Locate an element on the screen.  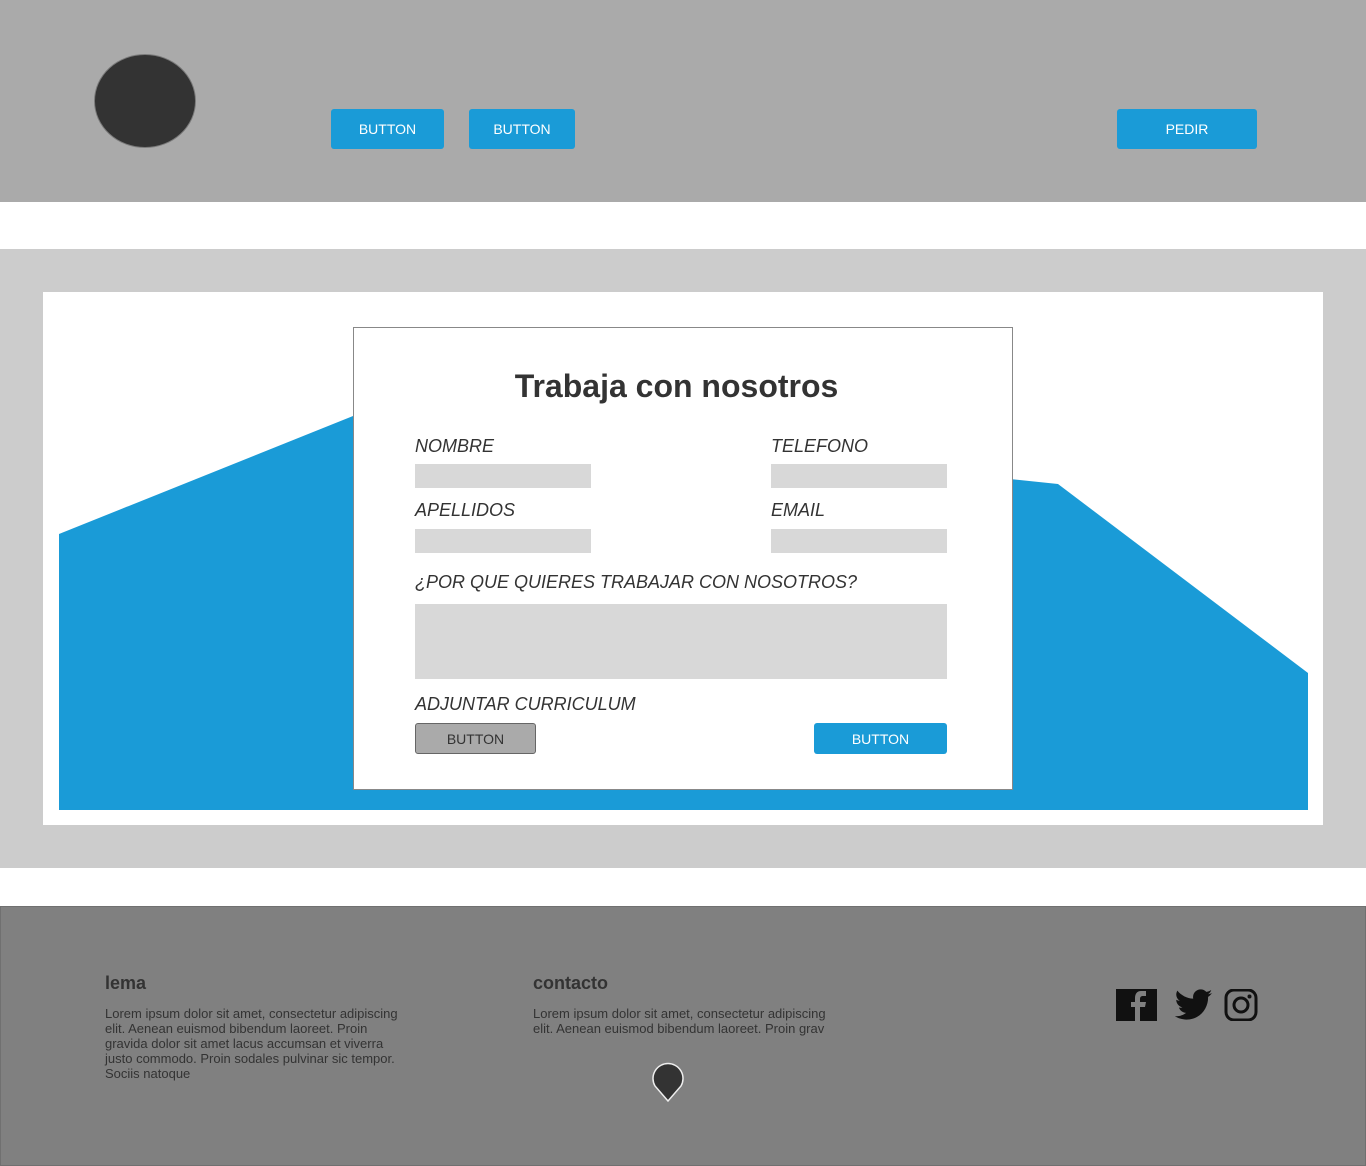
submit-button: BUTTON is located at coordinates (880, 738).